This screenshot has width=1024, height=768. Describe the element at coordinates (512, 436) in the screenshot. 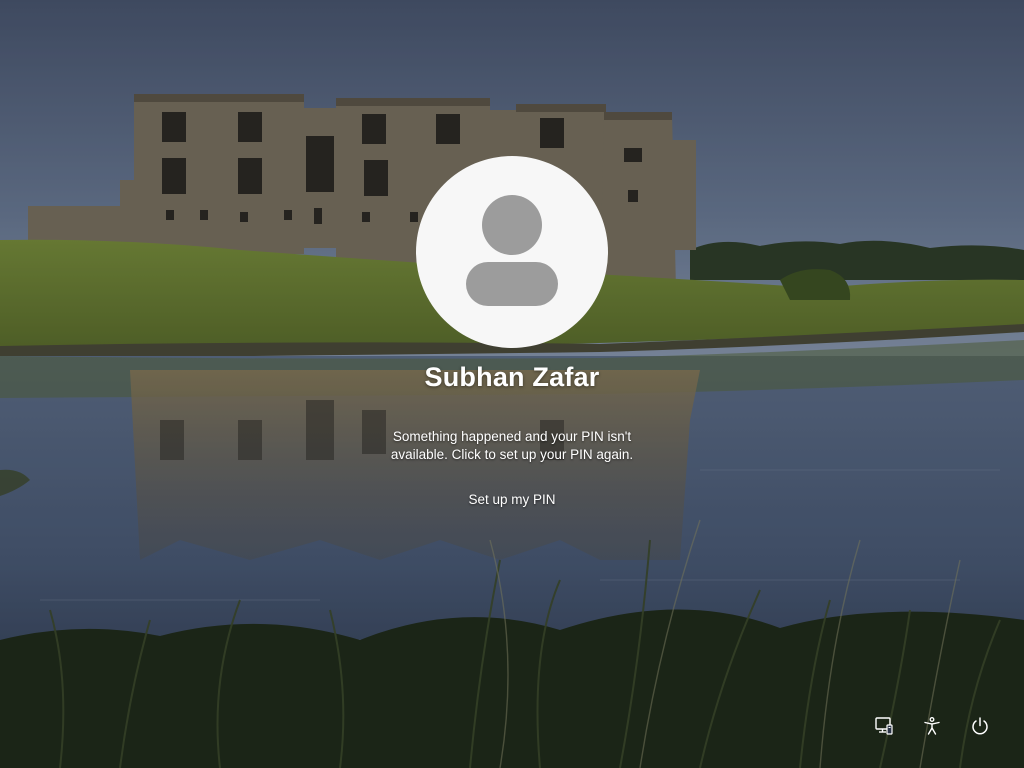

I see `pin-error-line-1: Something happened and your PIN isn't` at that location.